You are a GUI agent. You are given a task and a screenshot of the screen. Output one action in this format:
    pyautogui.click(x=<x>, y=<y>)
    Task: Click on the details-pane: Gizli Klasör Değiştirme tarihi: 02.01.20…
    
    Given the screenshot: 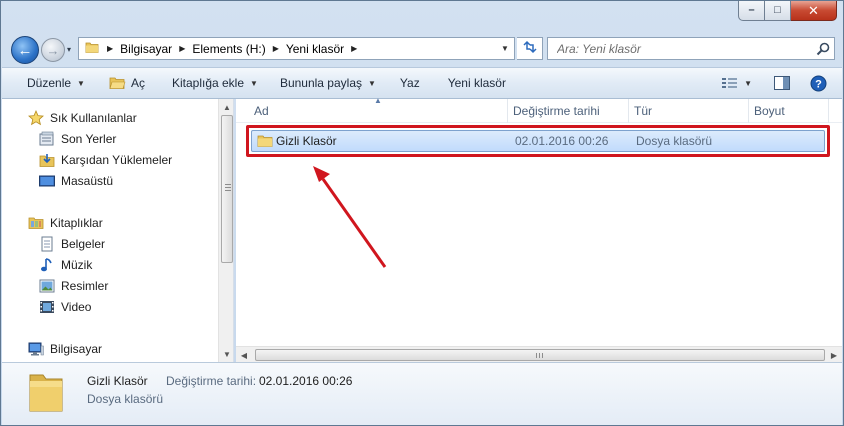 What is the action you would take?
    pyautogui.click(x=422, y=393)
    